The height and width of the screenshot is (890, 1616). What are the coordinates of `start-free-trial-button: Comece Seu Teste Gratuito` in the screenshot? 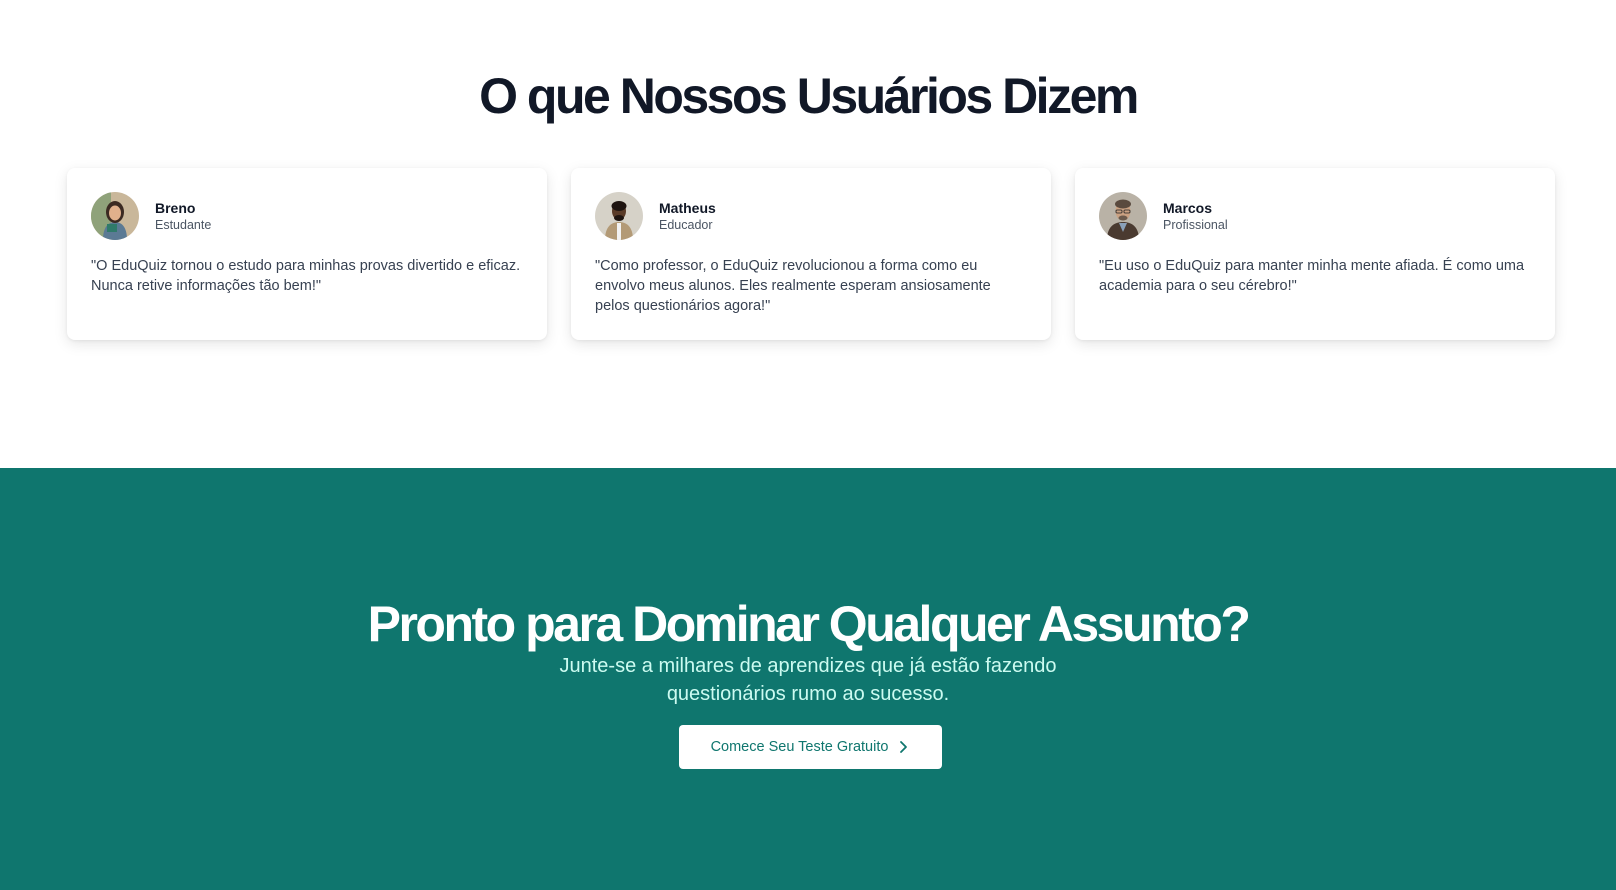 It's located at (810, 747).